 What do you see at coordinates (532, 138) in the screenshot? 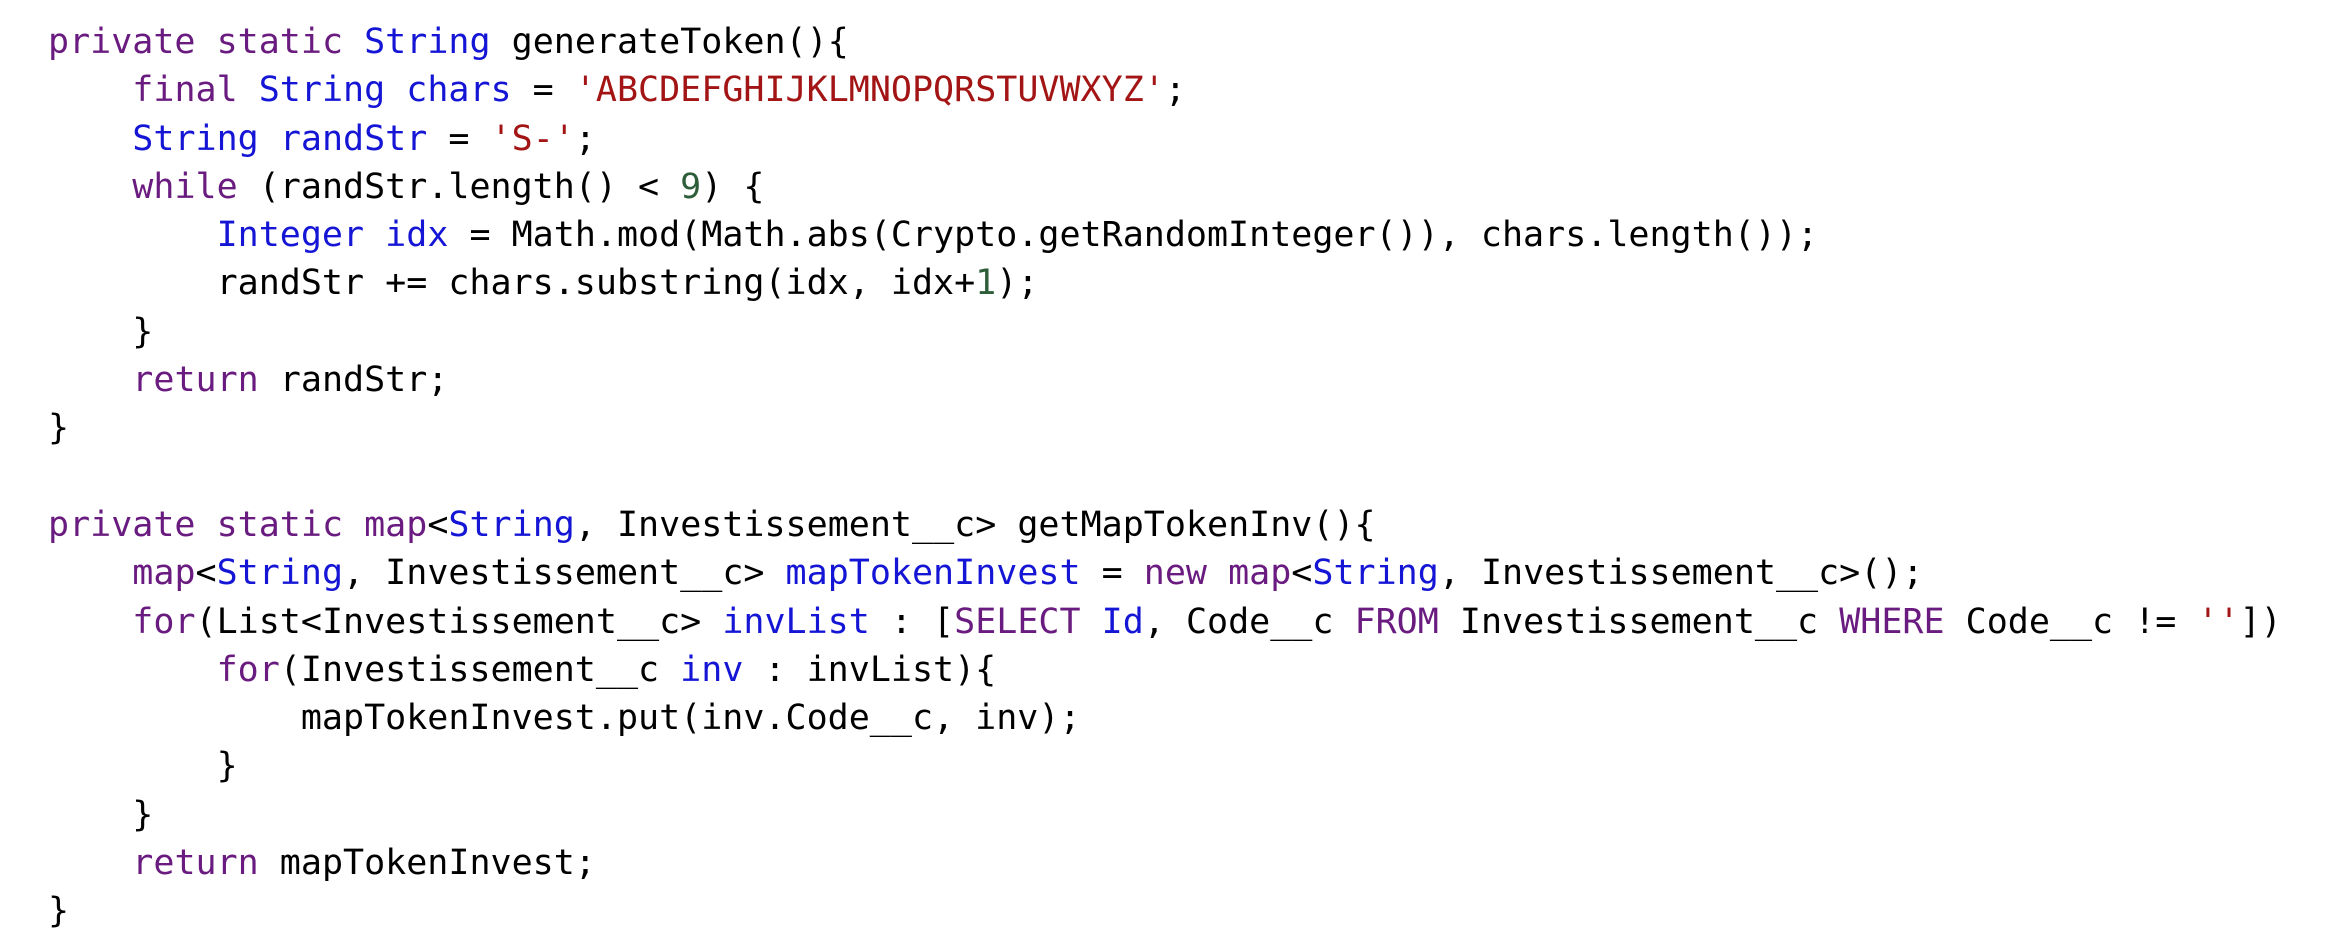
I see `code-token-string: 'S-'` at bounding box center [532, 138].